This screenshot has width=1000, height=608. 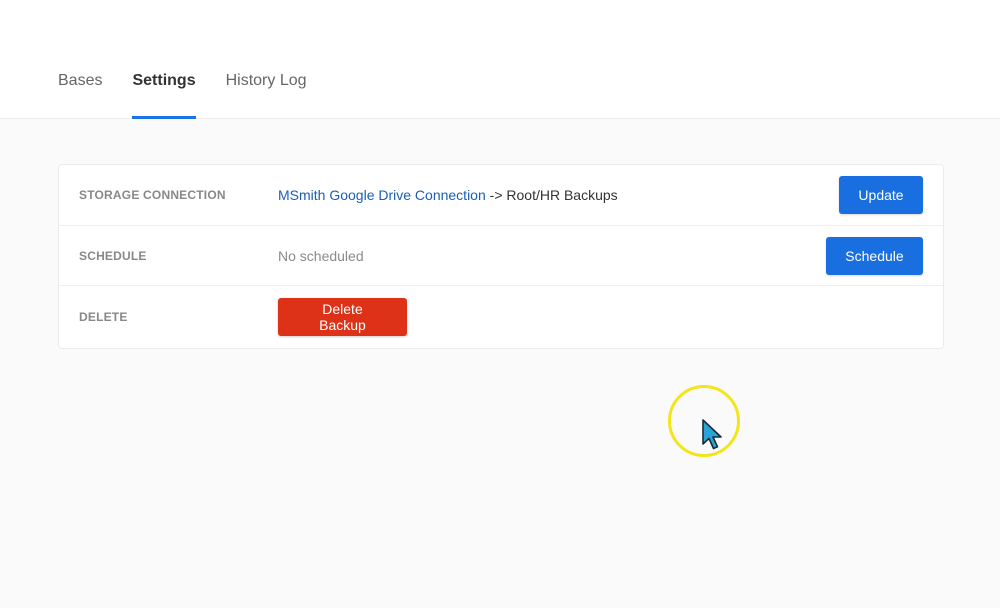 I want to click on tab-history-log: History Log, so click(x=266, y=59).